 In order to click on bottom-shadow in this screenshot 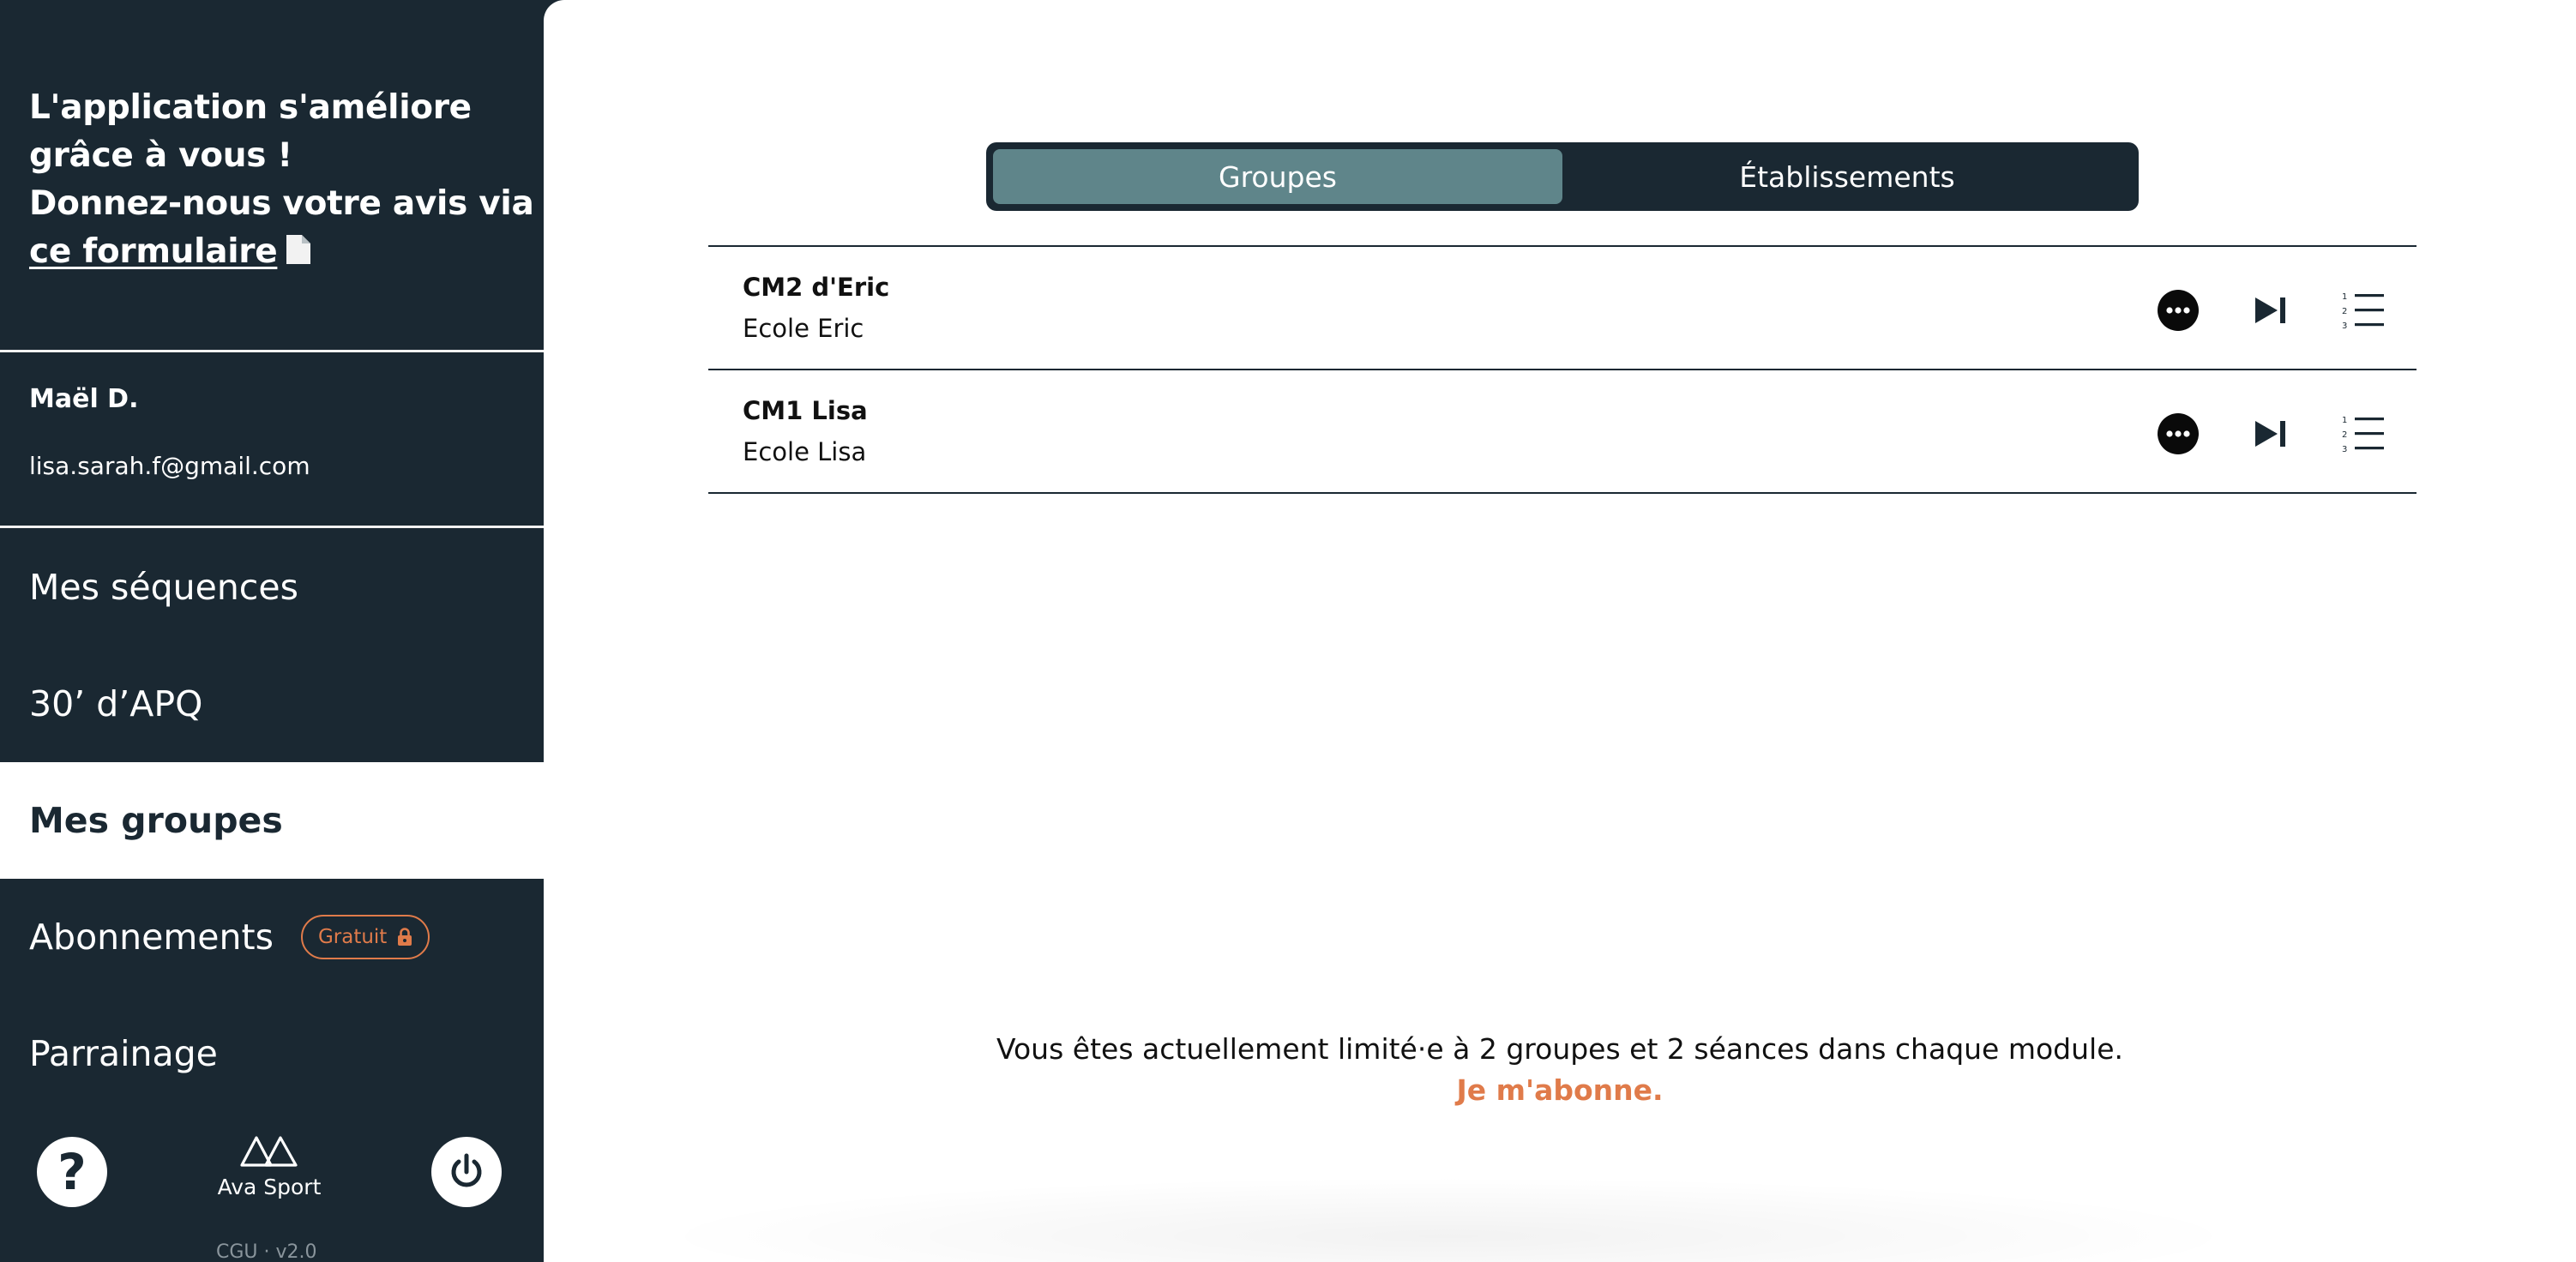, I will do `click(1449, 1219)`.